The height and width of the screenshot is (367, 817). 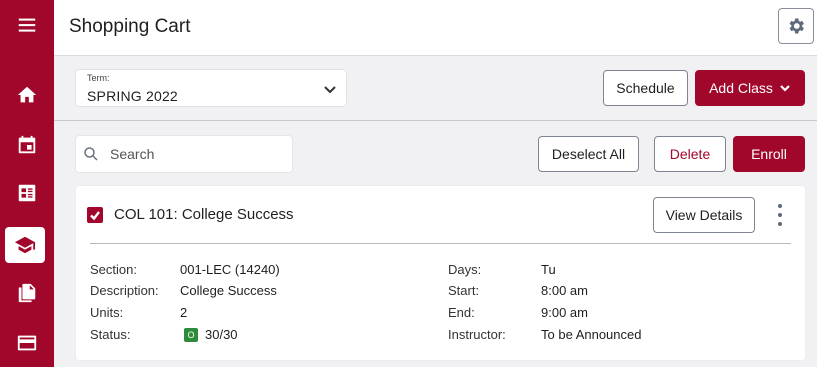 I want to click on class-select-checkbox, so click(x=95, y=215).